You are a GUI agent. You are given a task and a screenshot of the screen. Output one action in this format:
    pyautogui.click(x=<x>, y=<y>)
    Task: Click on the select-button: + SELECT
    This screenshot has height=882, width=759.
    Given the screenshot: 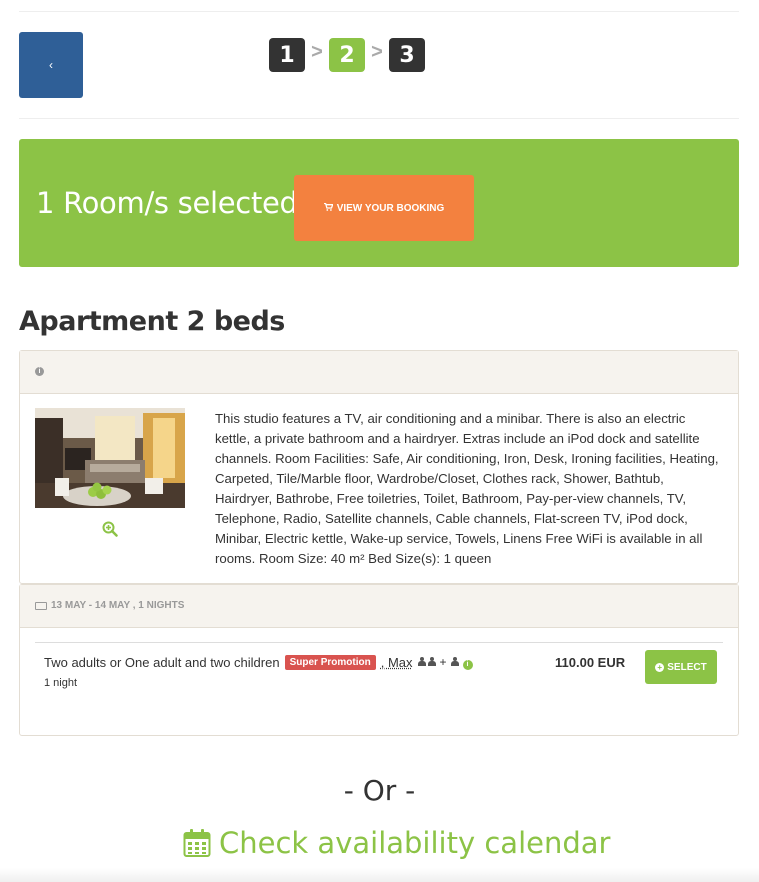 What is the action you would take?
    pyautogui.click(x=681, y=667)
    